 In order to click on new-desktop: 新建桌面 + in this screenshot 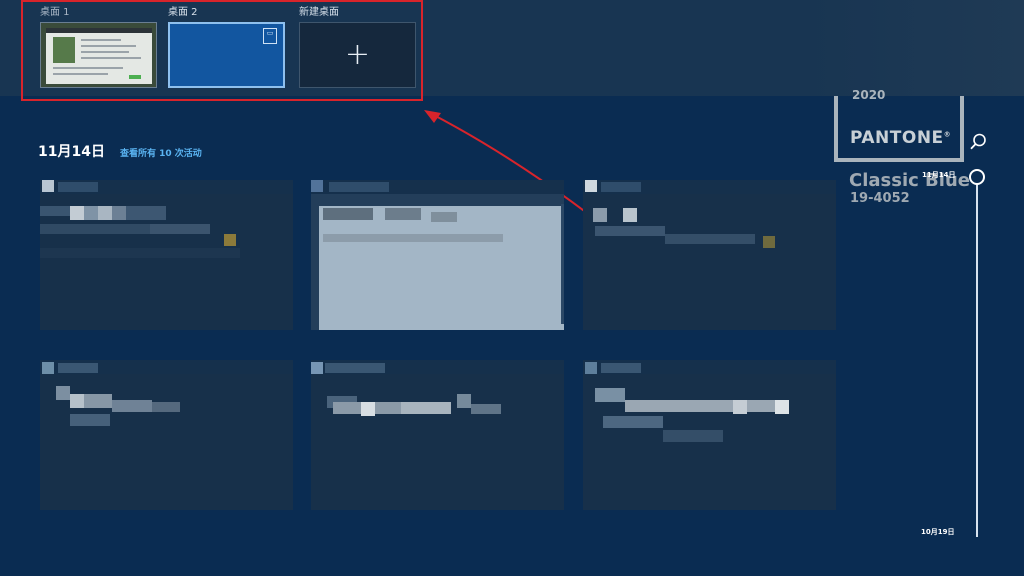, I will do `click(357, 47)`.